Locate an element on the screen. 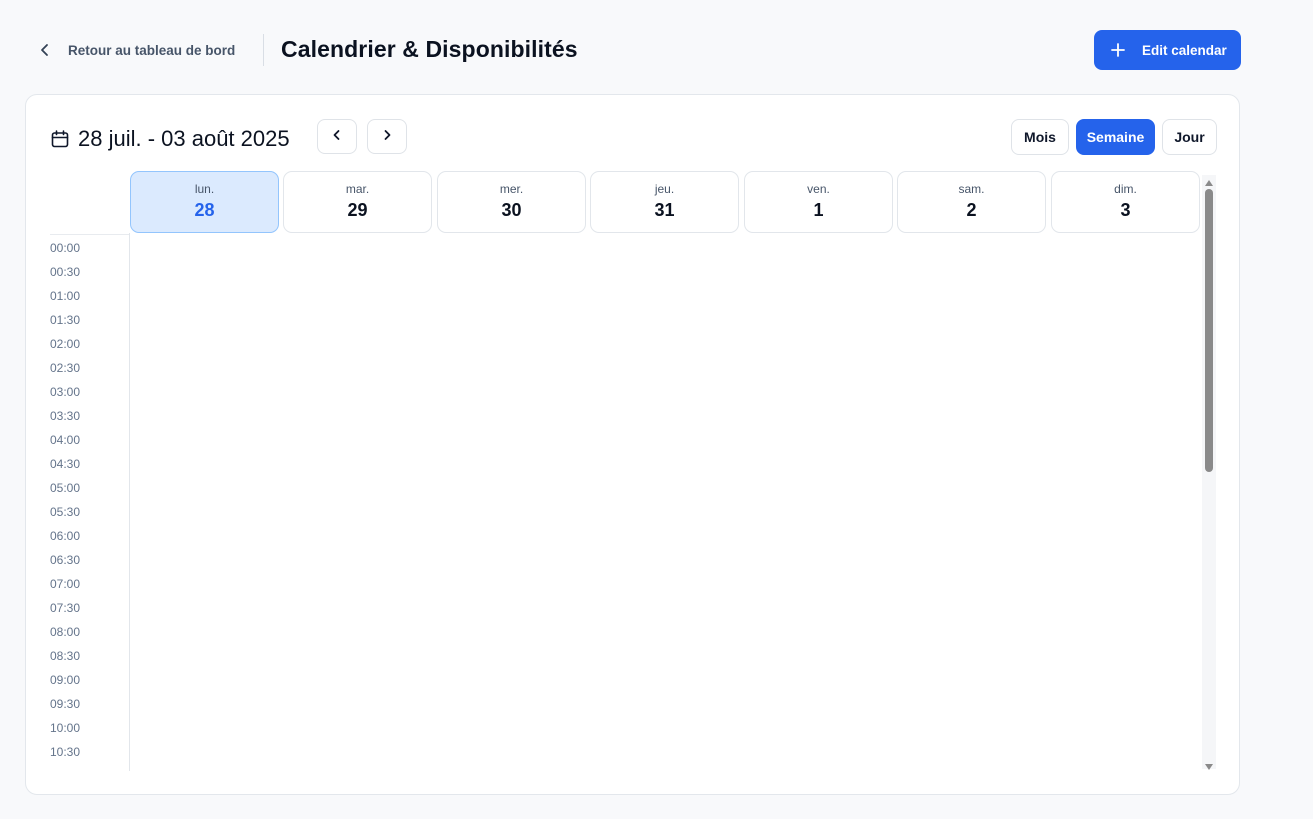  view-week-button: Semaine is located at coordinates (1115, 137).